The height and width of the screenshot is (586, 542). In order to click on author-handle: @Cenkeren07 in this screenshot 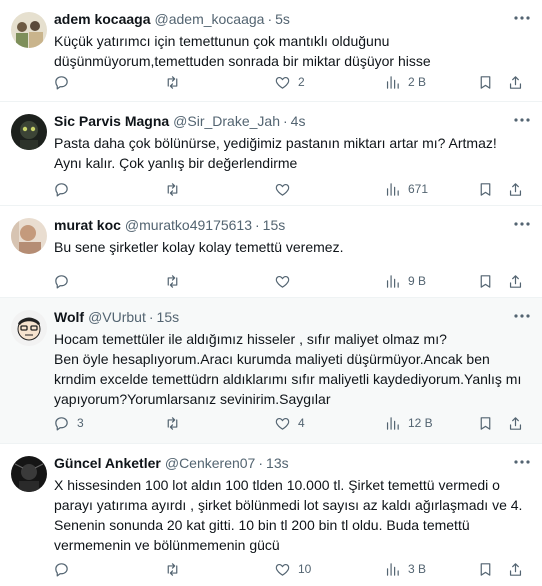, I will do `click(210, 463)`.